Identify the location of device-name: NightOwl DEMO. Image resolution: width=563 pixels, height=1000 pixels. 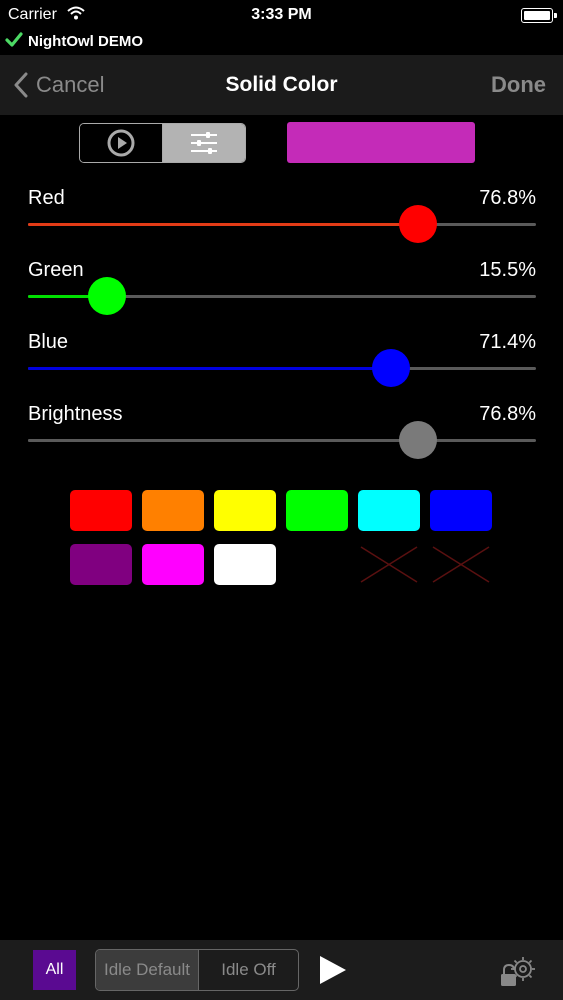
(85, 41).